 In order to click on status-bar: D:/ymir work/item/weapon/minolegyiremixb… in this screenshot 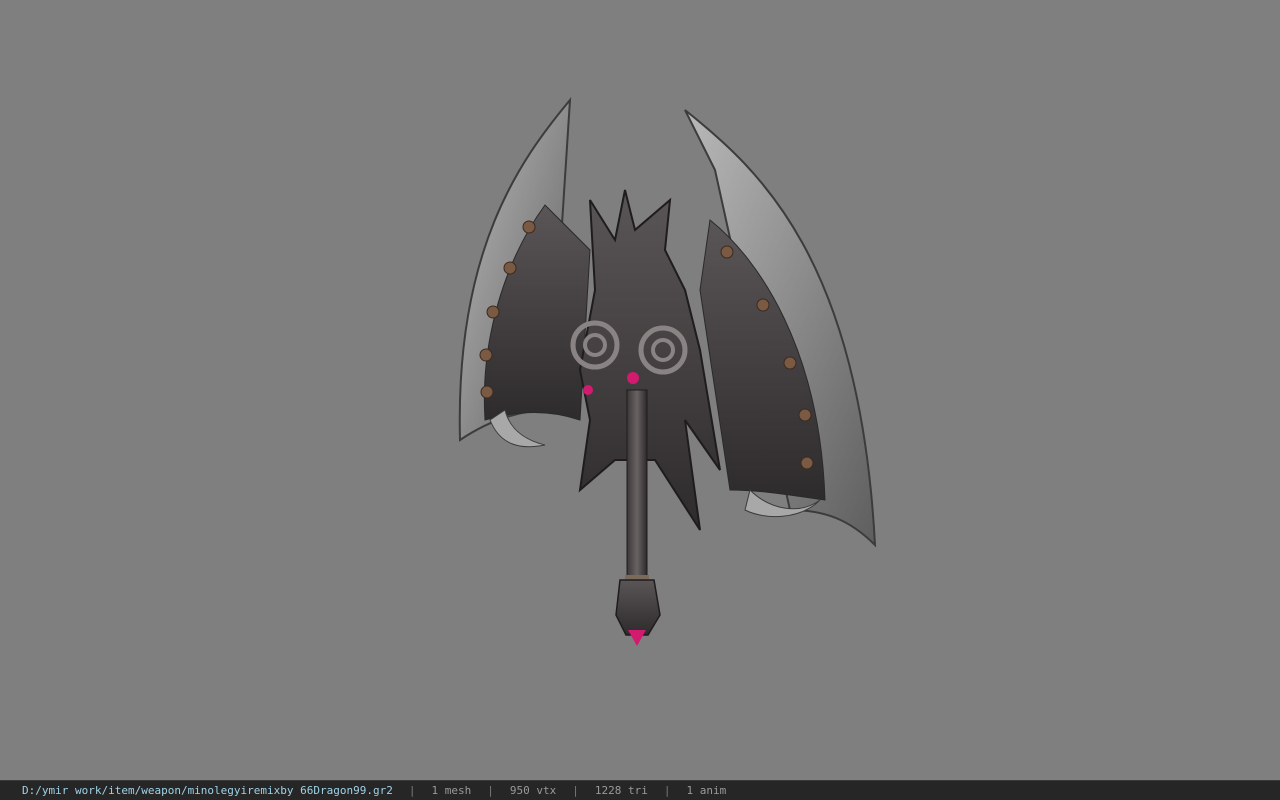, I will do `click(640, 790)`.